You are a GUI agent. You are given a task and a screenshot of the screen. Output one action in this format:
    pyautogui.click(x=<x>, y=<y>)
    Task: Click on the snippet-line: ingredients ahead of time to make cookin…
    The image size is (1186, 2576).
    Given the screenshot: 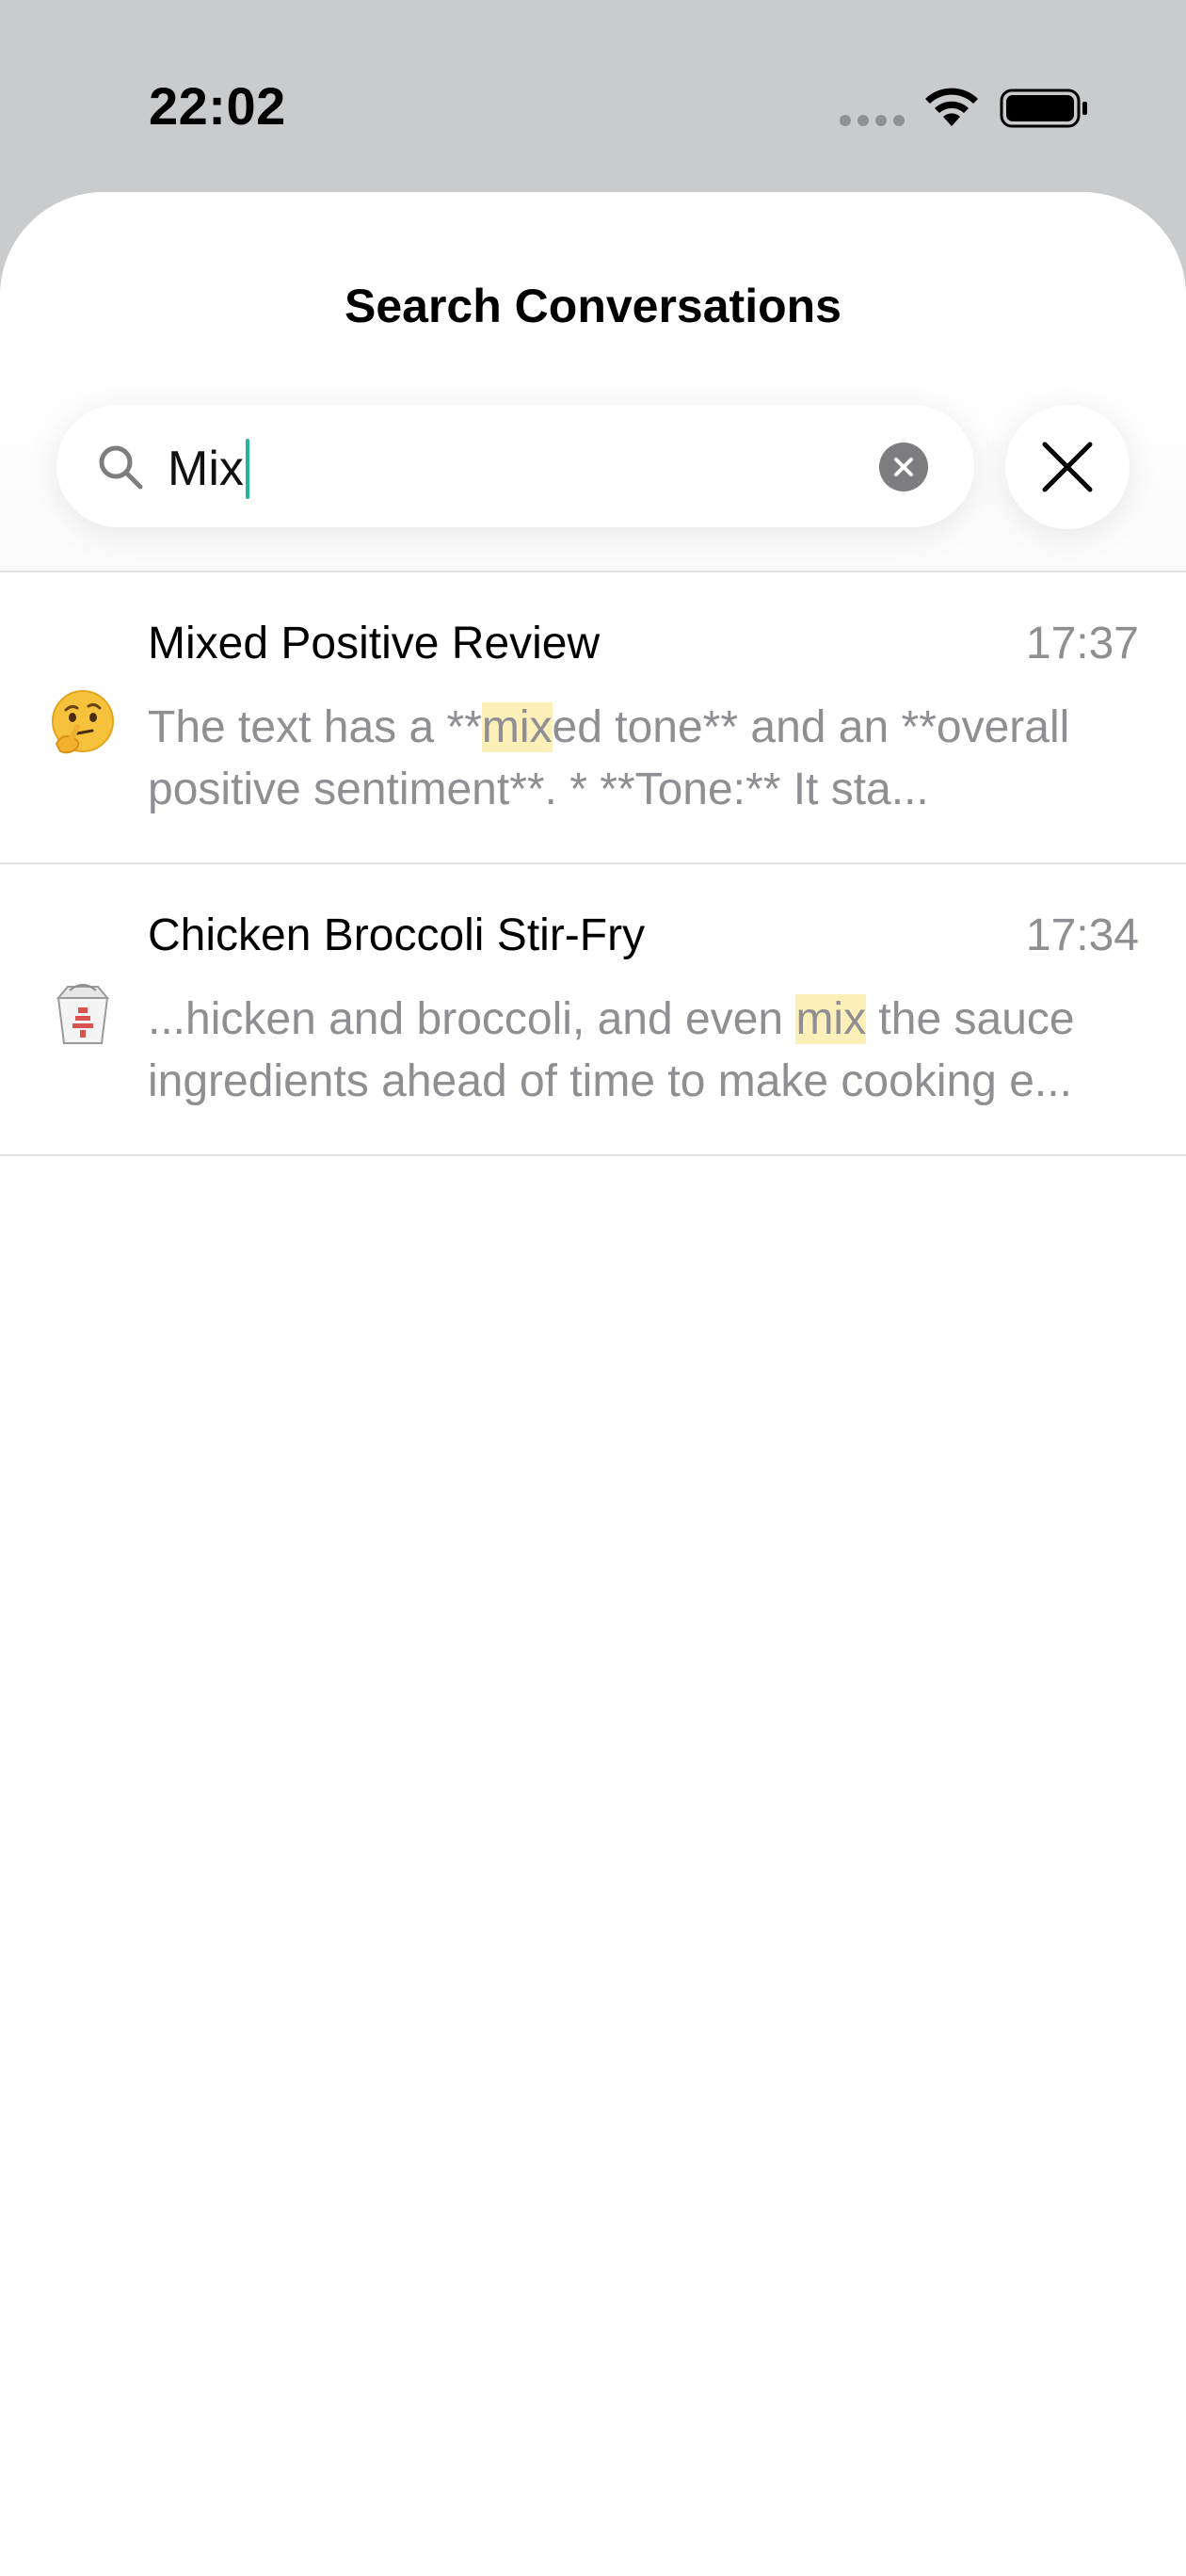 What is the action you would take?
    pyautogui.click(x=610, y=1081)
    